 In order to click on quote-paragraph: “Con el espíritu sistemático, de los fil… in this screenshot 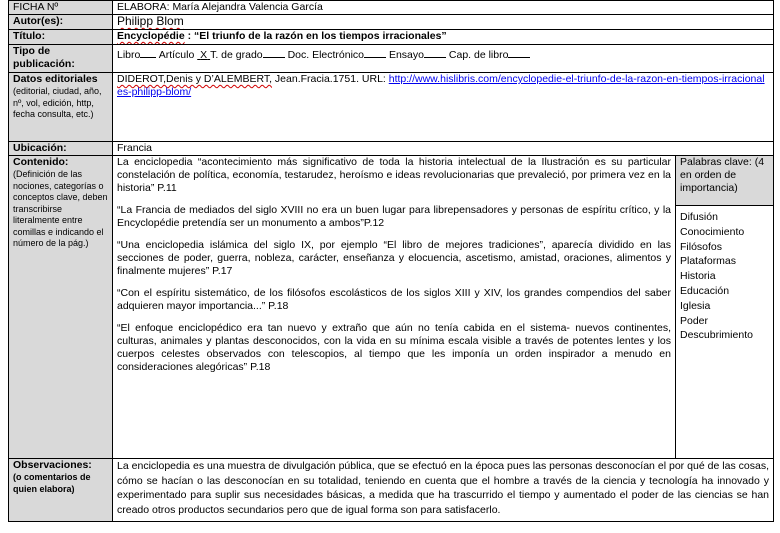, I will do `click(394, 299)`.